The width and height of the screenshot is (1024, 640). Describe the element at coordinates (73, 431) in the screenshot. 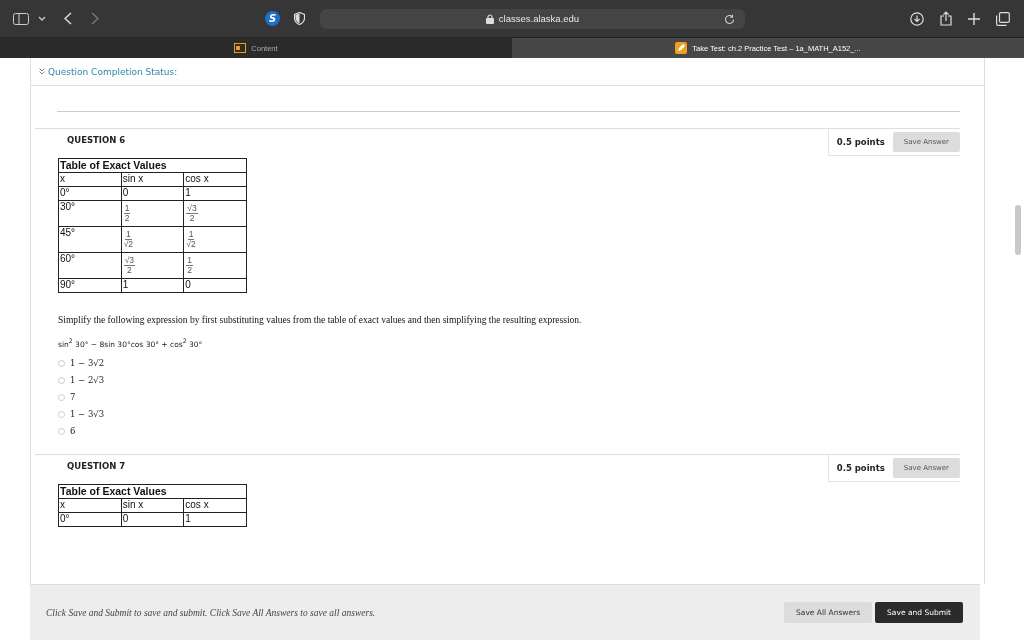

I see `option-label: 6` at that location.